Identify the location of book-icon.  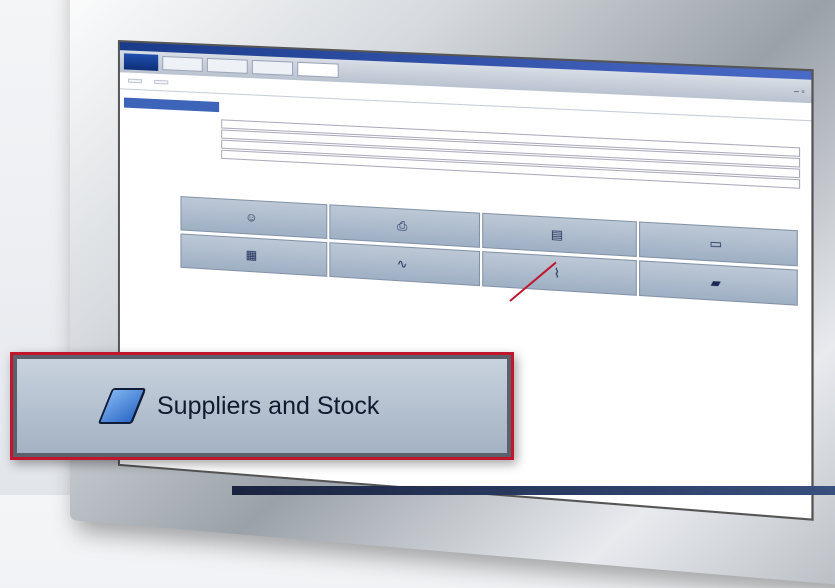
(123, 406).